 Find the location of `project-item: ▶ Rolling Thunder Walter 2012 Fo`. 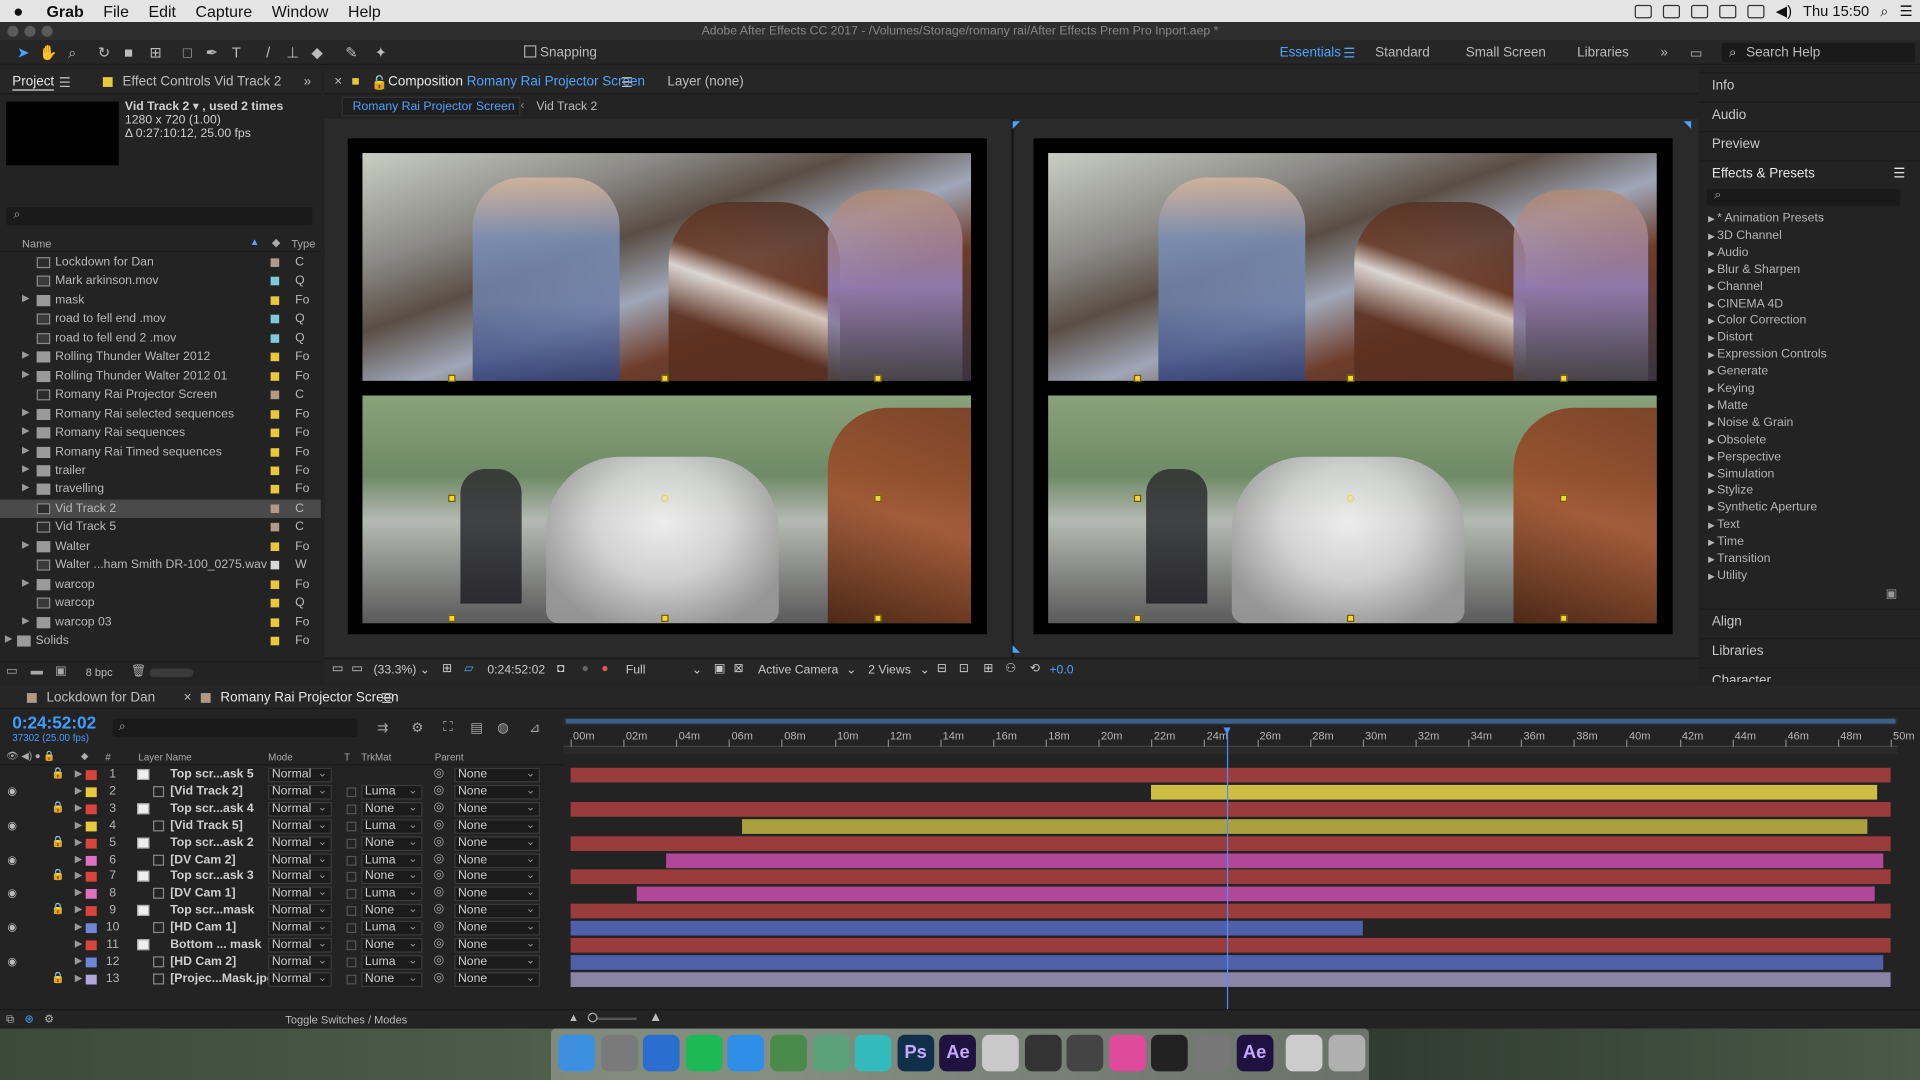

project-item: ▶ Rolling Thunder Walter 2012 Fo is located at coordinates (160, 357).